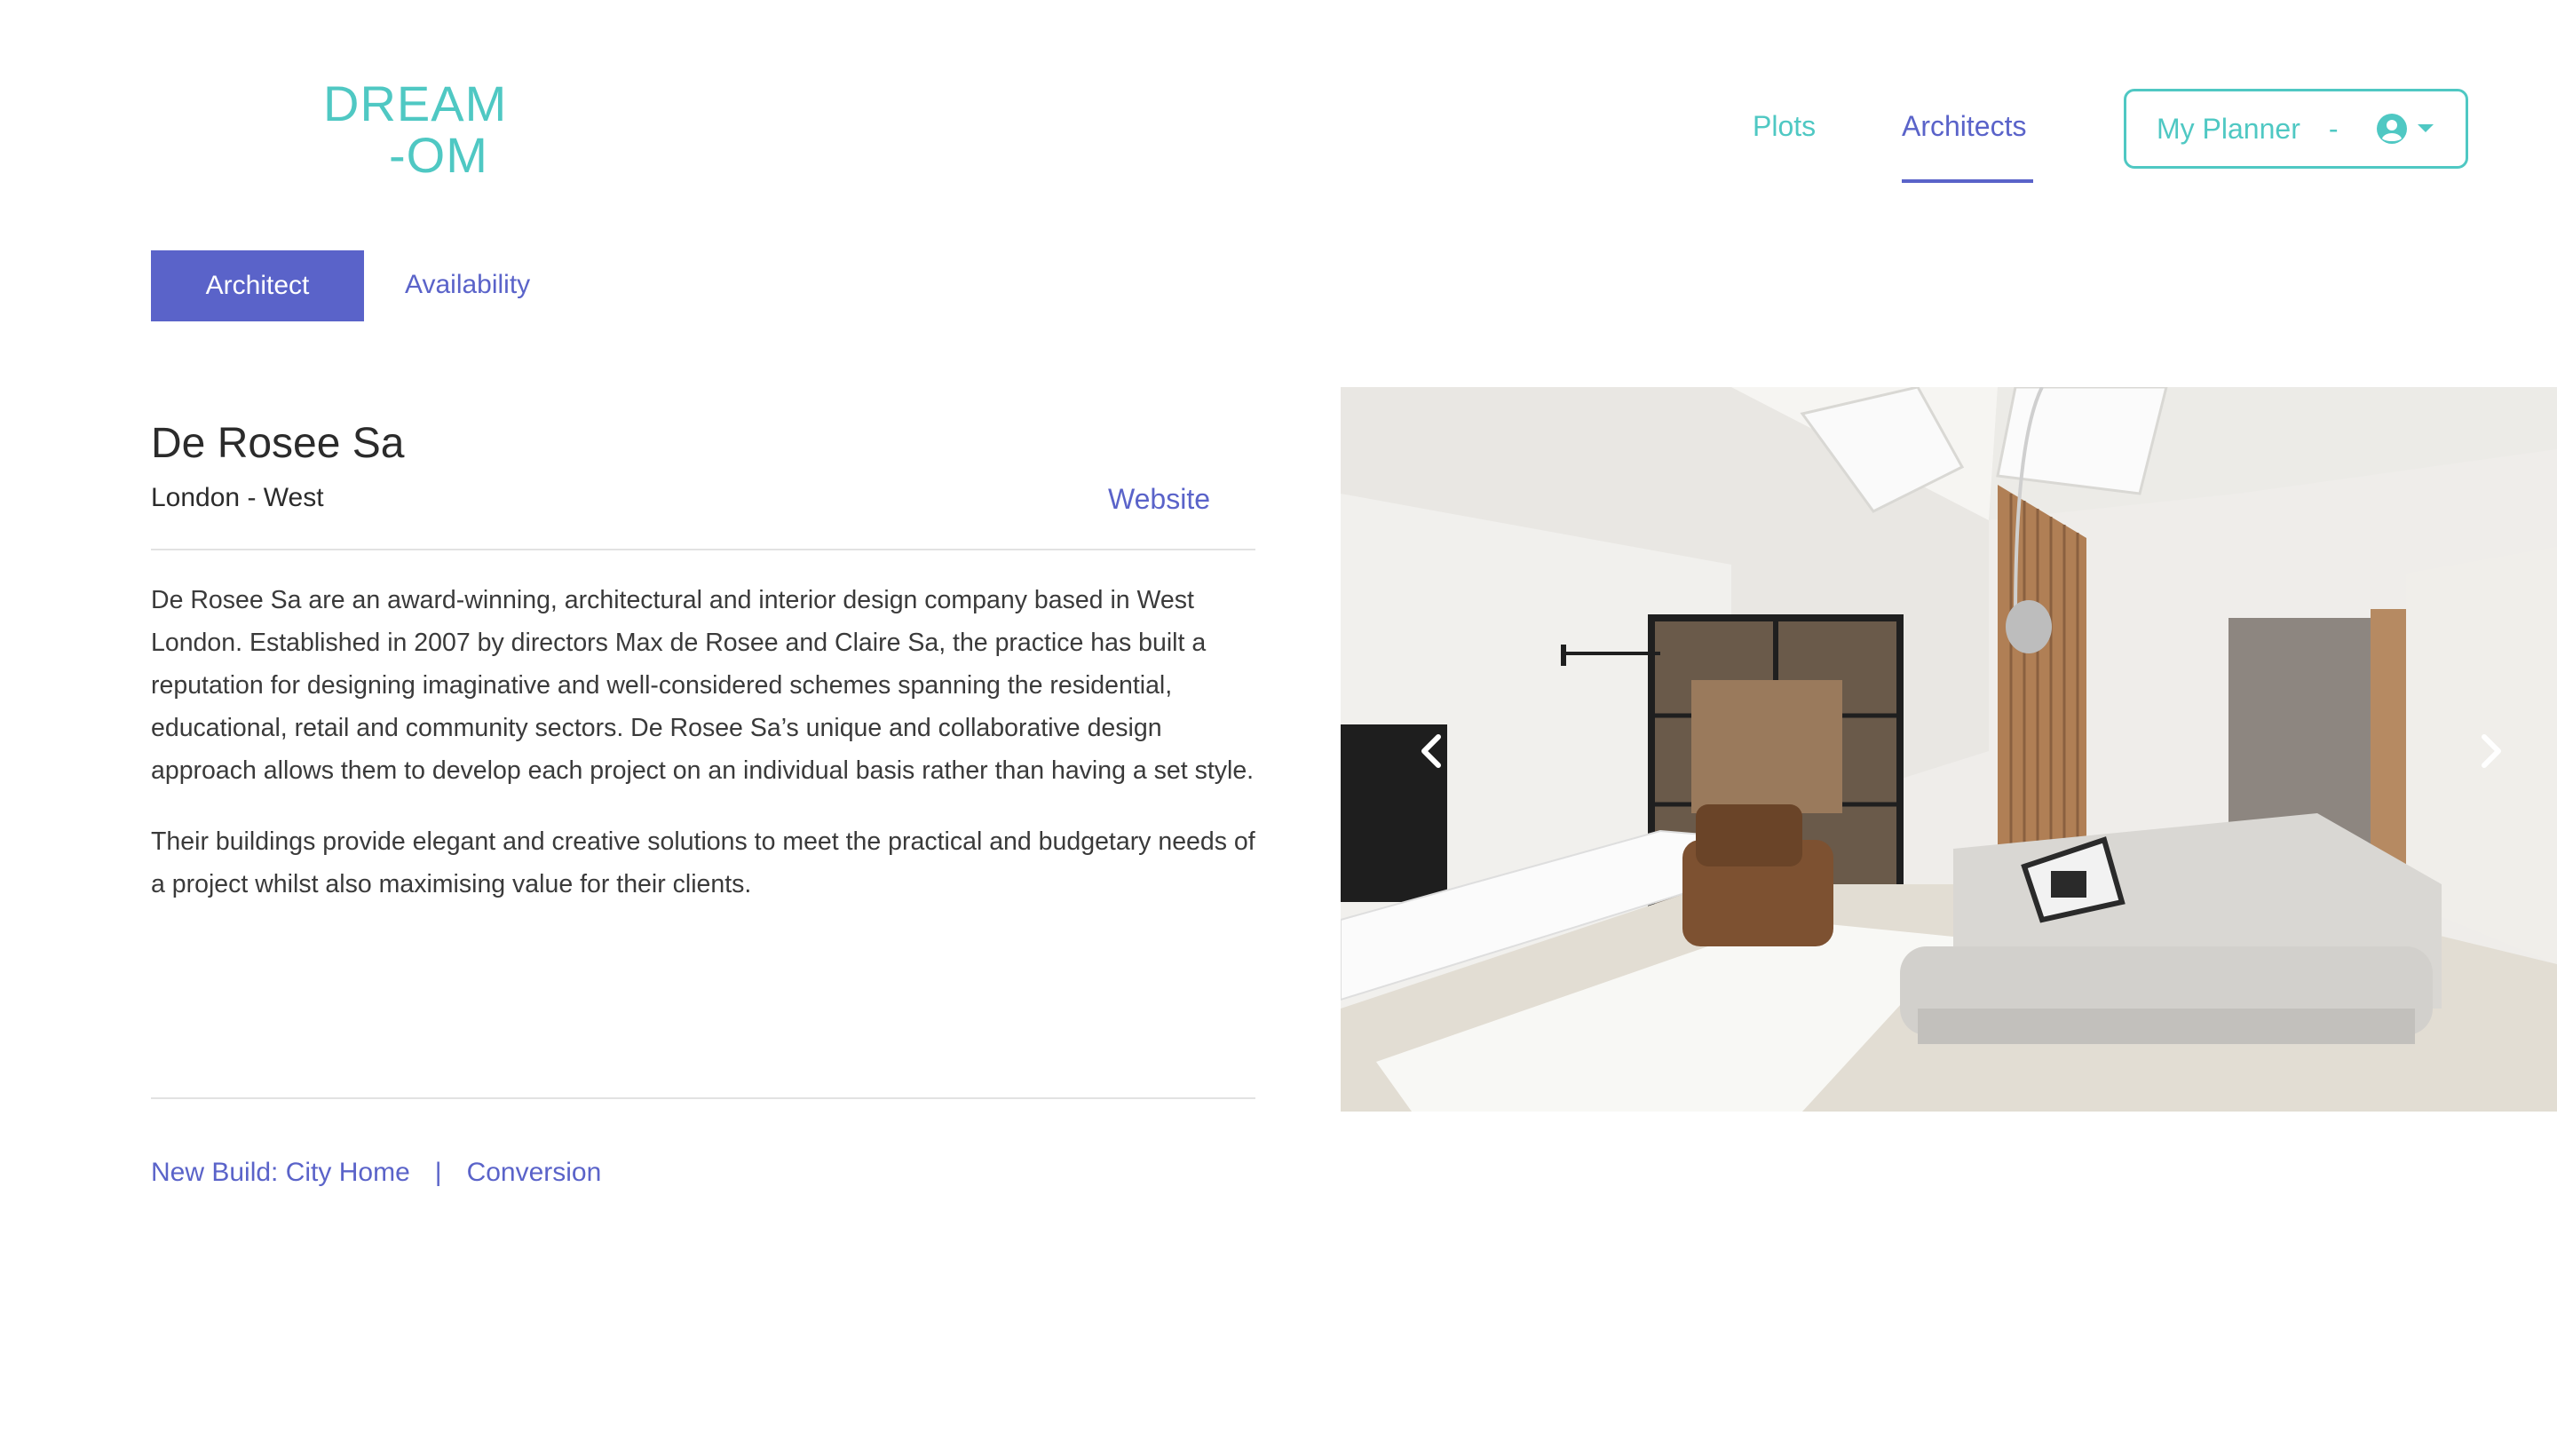 Image resolution: width=2557 pixels, height=1456 pixels. What do you see at coordinates (257, 285) in the screenshot?
I see `tab-architect: Architect` at bounding box center [257, 285].